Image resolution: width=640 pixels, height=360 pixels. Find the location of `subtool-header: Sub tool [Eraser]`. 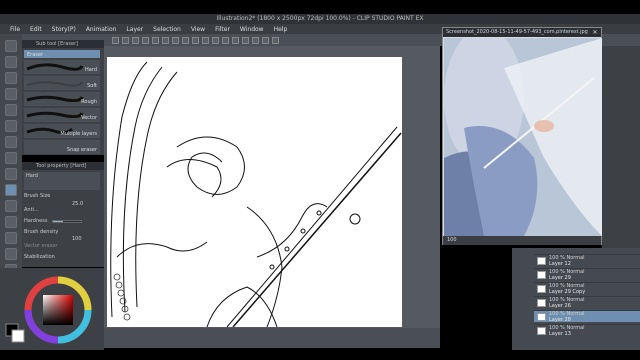

subtool-header: Sub tool [Eraser] is located at coordinates (63, 44).